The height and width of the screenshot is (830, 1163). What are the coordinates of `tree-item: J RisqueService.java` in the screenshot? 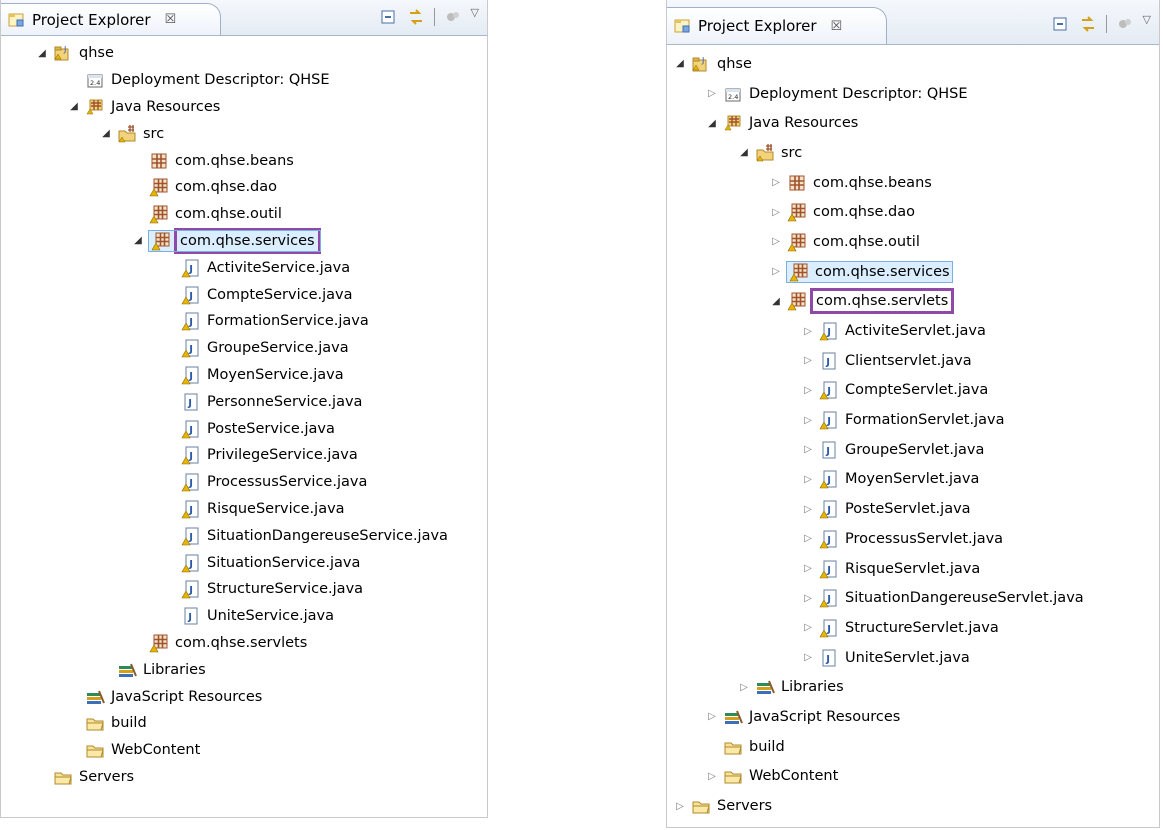 It's located at (244, 509).